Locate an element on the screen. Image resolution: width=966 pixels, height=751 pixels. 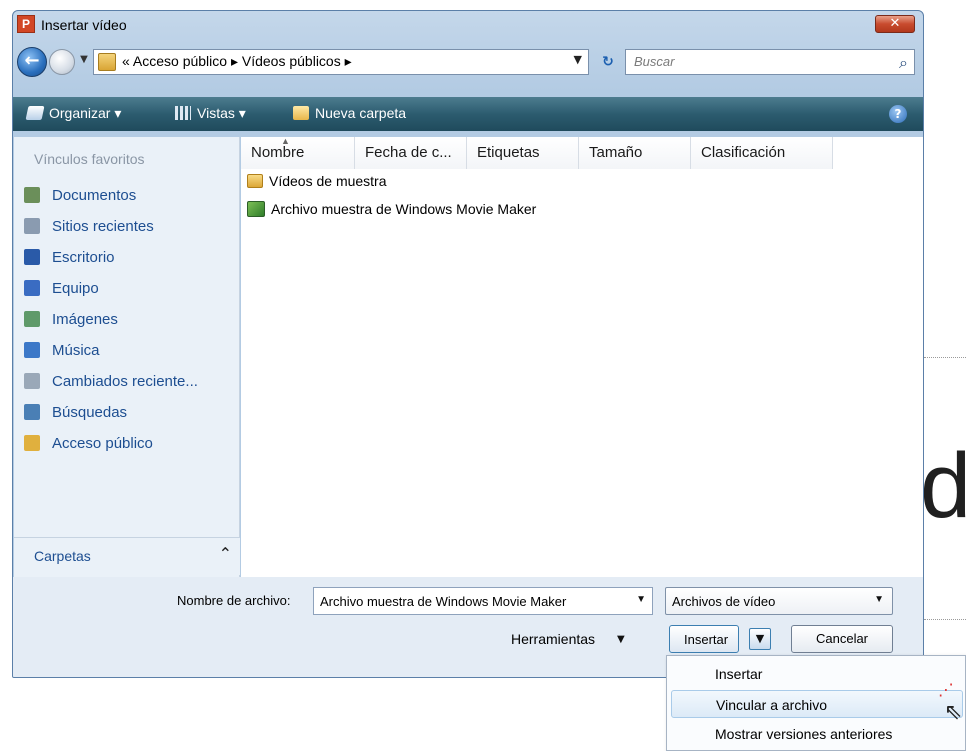
slide-placeholder-border-top is located at coordinates (945, 357).